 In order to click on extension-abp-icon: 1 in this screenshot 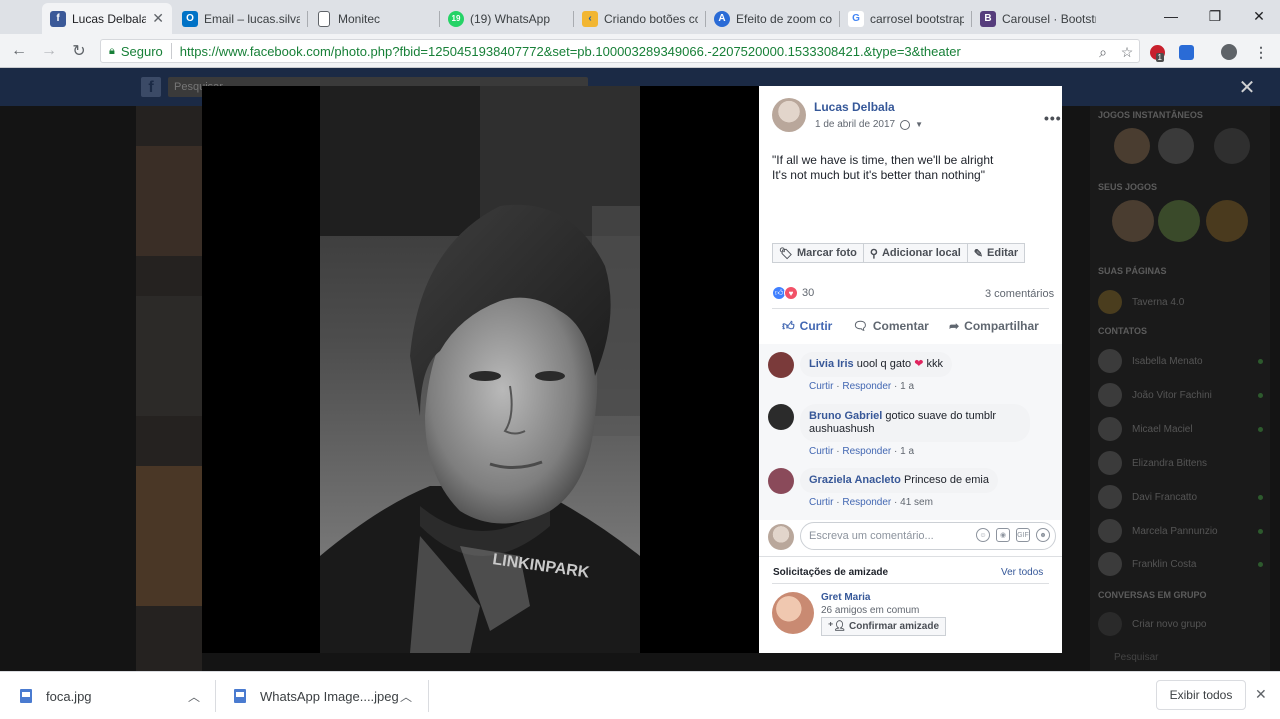, I will do `click(1157, 52)`.